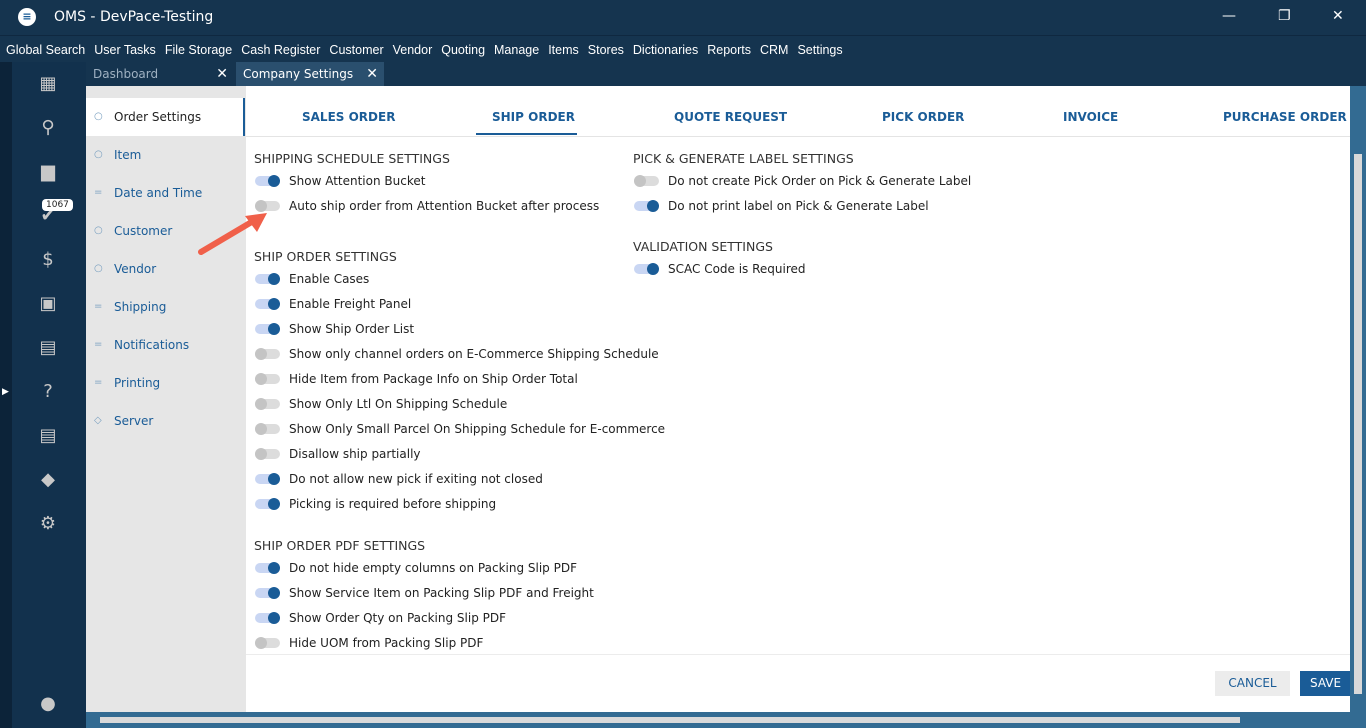  Describe the element at coordinates (45, 49) in the screenshot. I see `menu-item-global-search: Global Search` at that location.